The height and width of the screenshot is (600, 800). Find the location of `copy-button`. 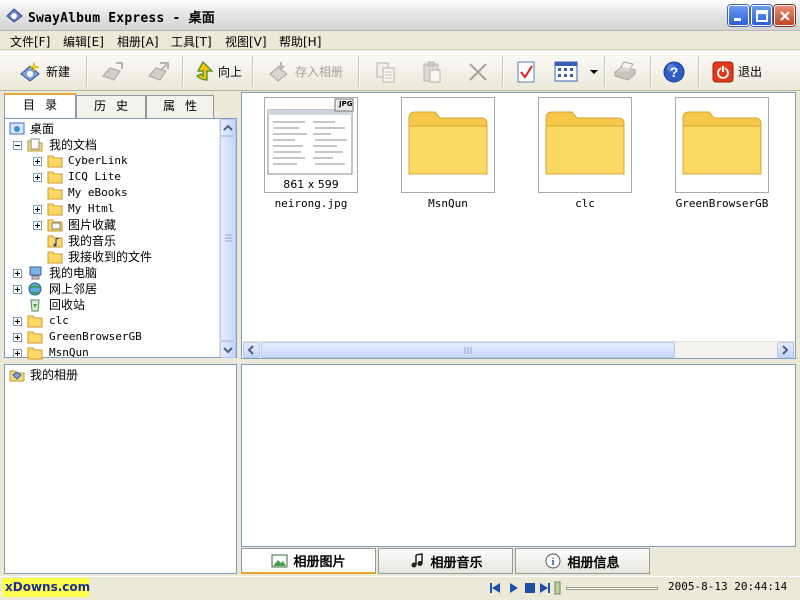

copy-button is located at coordinates (386, 71).